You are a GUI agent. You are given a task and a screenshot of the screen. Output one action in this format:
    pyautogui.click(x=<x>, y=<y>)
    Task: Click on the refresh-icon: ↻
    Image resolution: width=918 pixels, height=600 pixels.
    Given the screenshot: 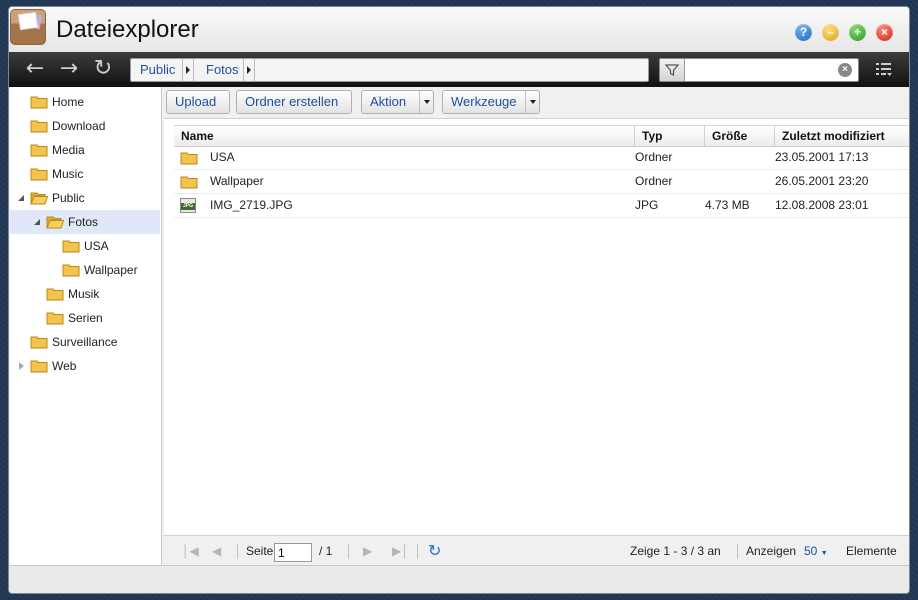 What is the action you would take?
    pyautogui.click(x=103, y=69)
    